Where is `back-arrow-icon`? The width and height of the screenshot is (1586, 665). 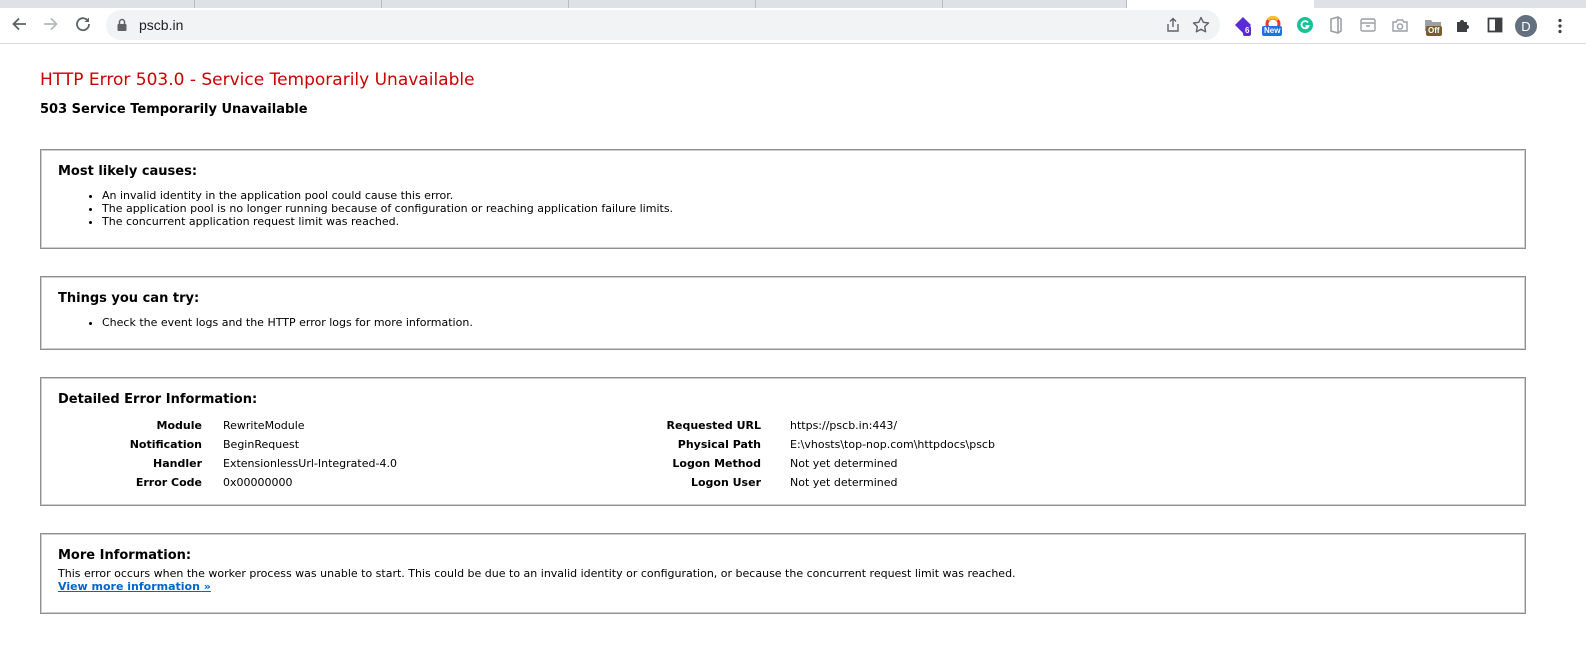
back-arrow-icon is located at coordinates (19, 24).